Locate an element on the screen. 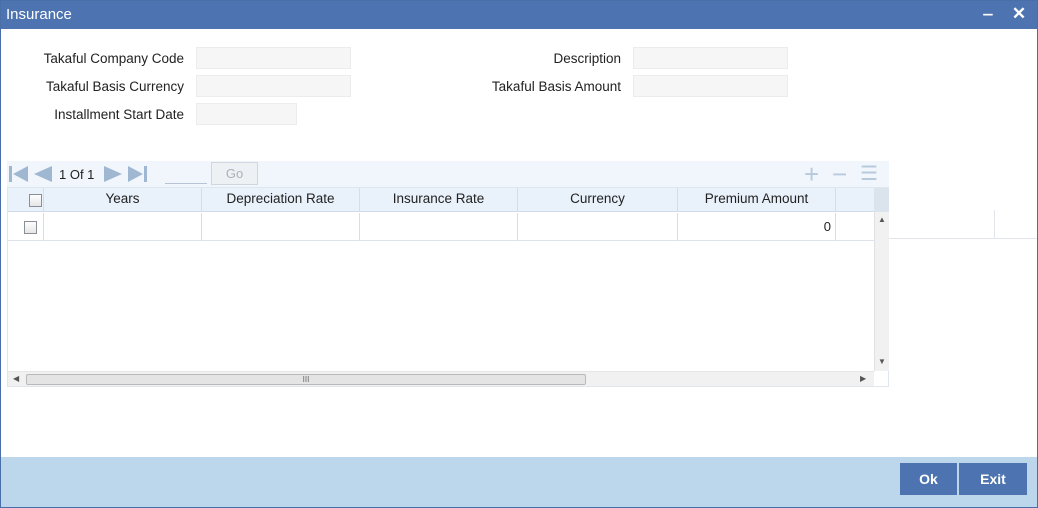 The height and width of the screenshot is (508, 1038). horizontal-scrollbar: ◀ III ▶ is located at coordinates (441, 378).